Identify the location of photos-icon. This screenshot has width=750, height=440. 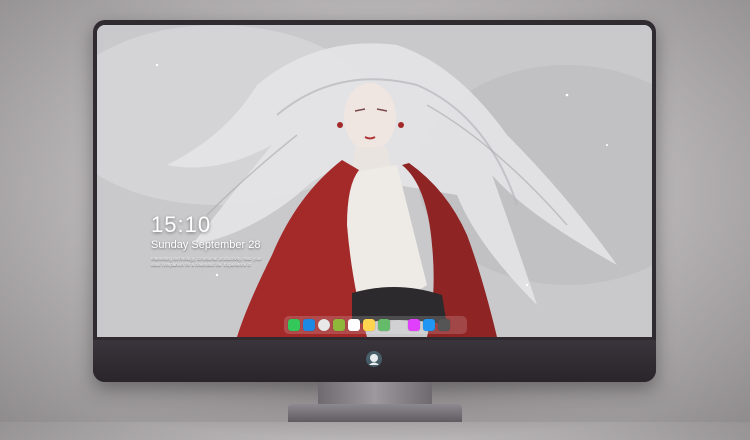
(339, 325).